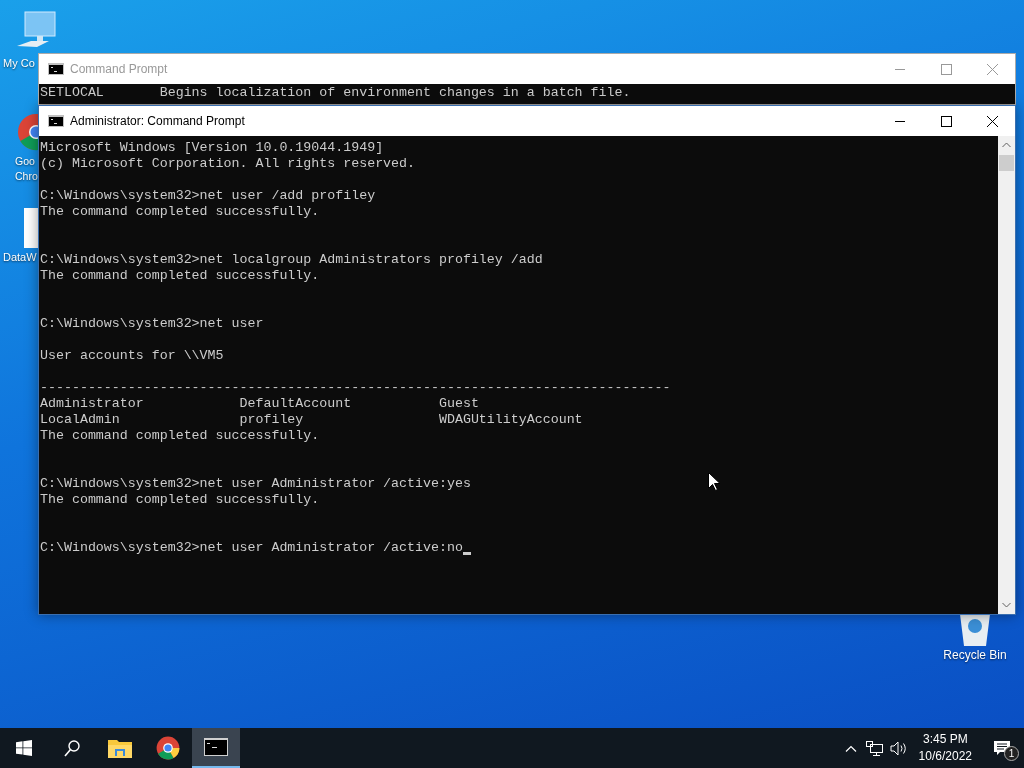 The width and height of the screenshot is (1024, 768). What do you see at coordinates (992, 121) in the screenshot?
I see `close-icon` at bounding box center [992, 121].